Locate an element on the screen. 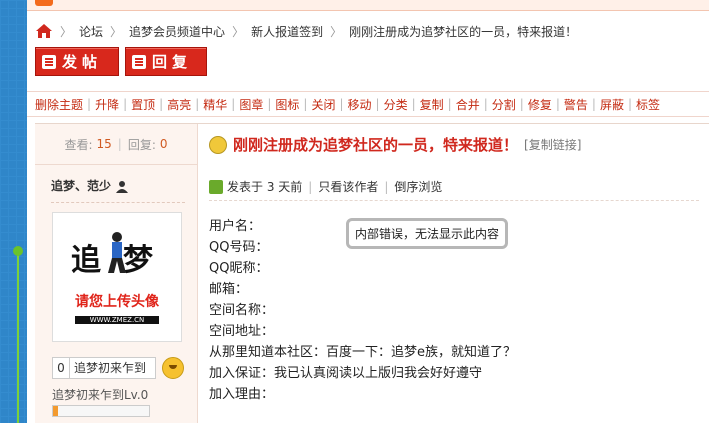 The height and width of the screenshot is (423, 709). post-field-line: 加入理由： is located at coordinates (242, 394).